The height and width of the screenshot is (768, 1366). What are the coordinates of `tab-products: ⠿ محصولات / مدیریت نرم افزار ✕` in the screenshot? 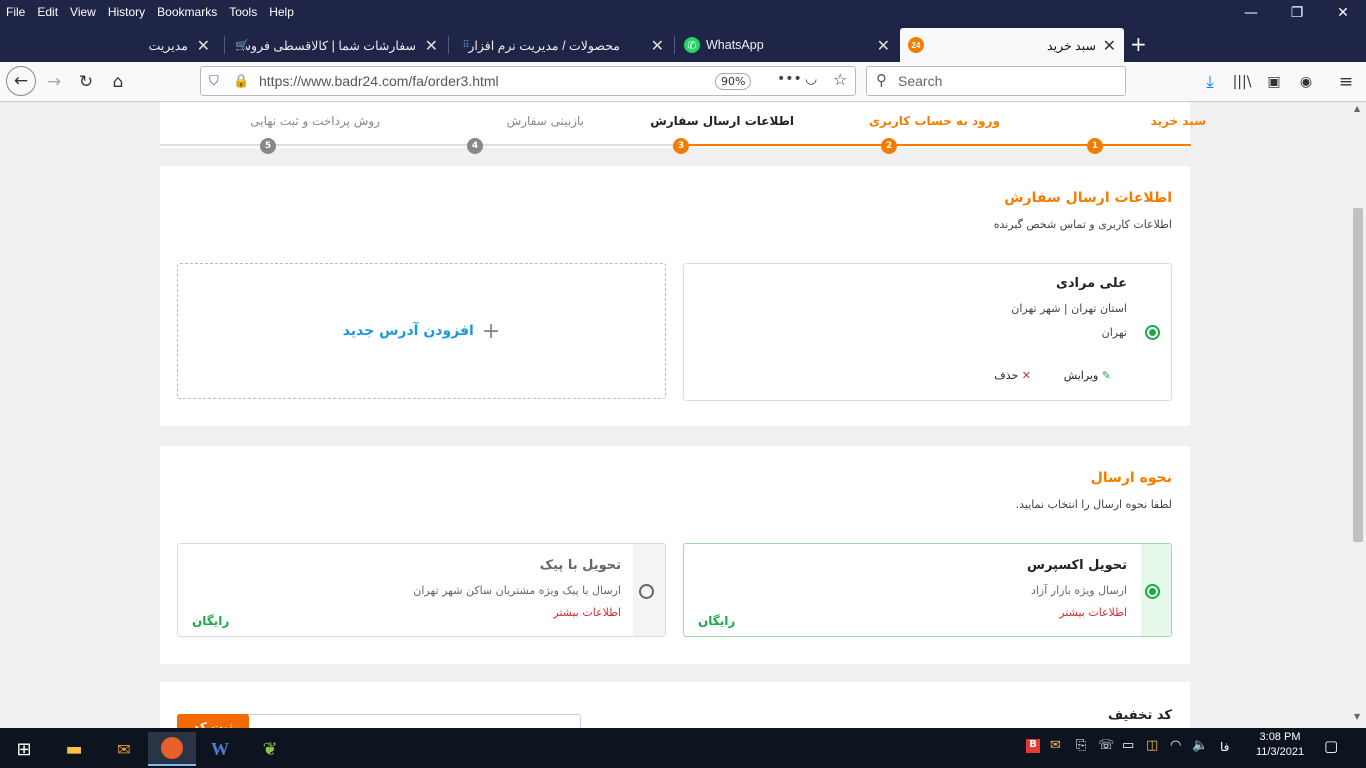 It's located at (561, 45).